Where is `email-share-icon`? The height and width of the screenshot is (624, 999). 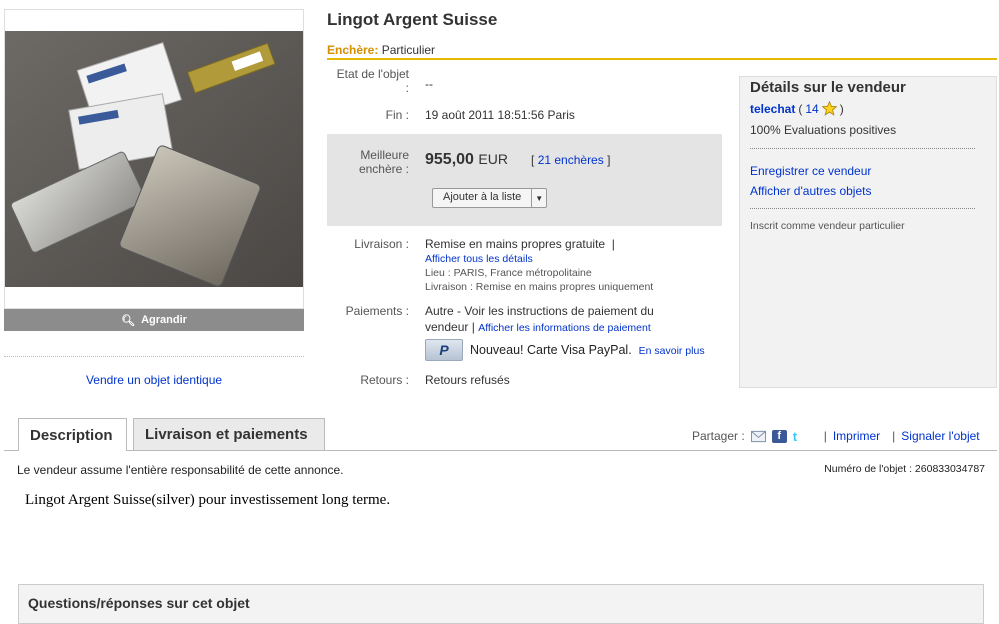 email-share-icon is located at coordinates (758, 436).